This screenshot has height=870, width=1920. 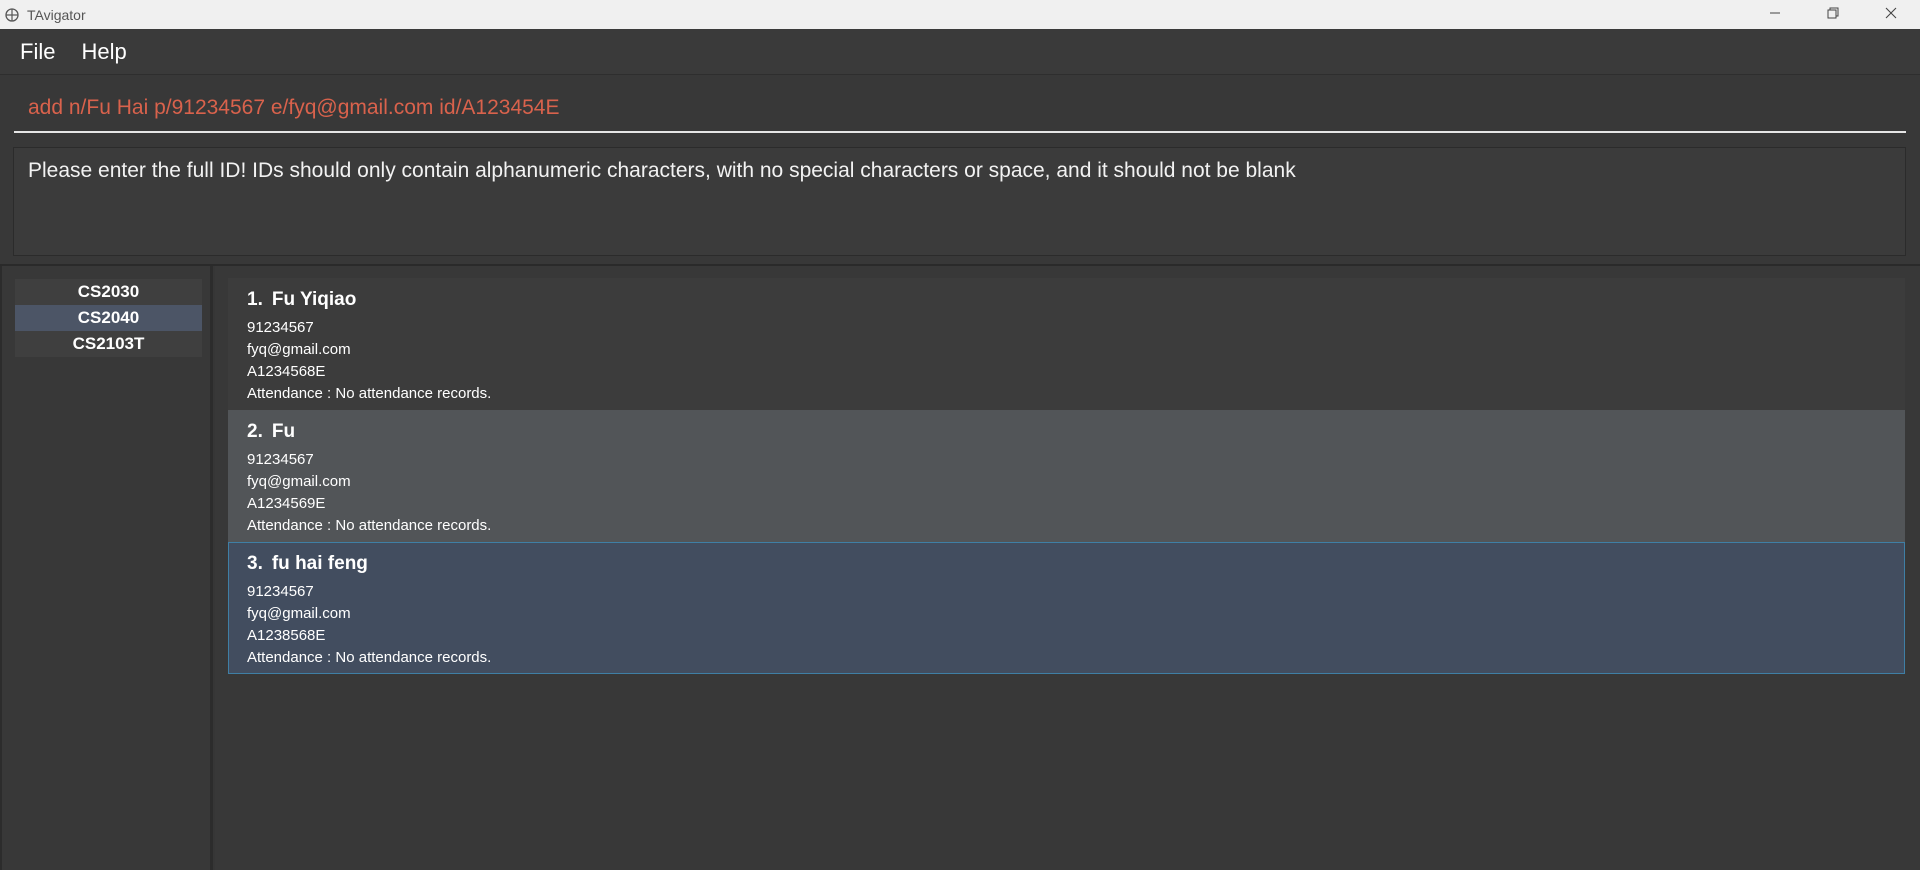 What do you see at coordinates (960, 109) in the screenshot?
I see `command-input` at bounding box center [960, 109].